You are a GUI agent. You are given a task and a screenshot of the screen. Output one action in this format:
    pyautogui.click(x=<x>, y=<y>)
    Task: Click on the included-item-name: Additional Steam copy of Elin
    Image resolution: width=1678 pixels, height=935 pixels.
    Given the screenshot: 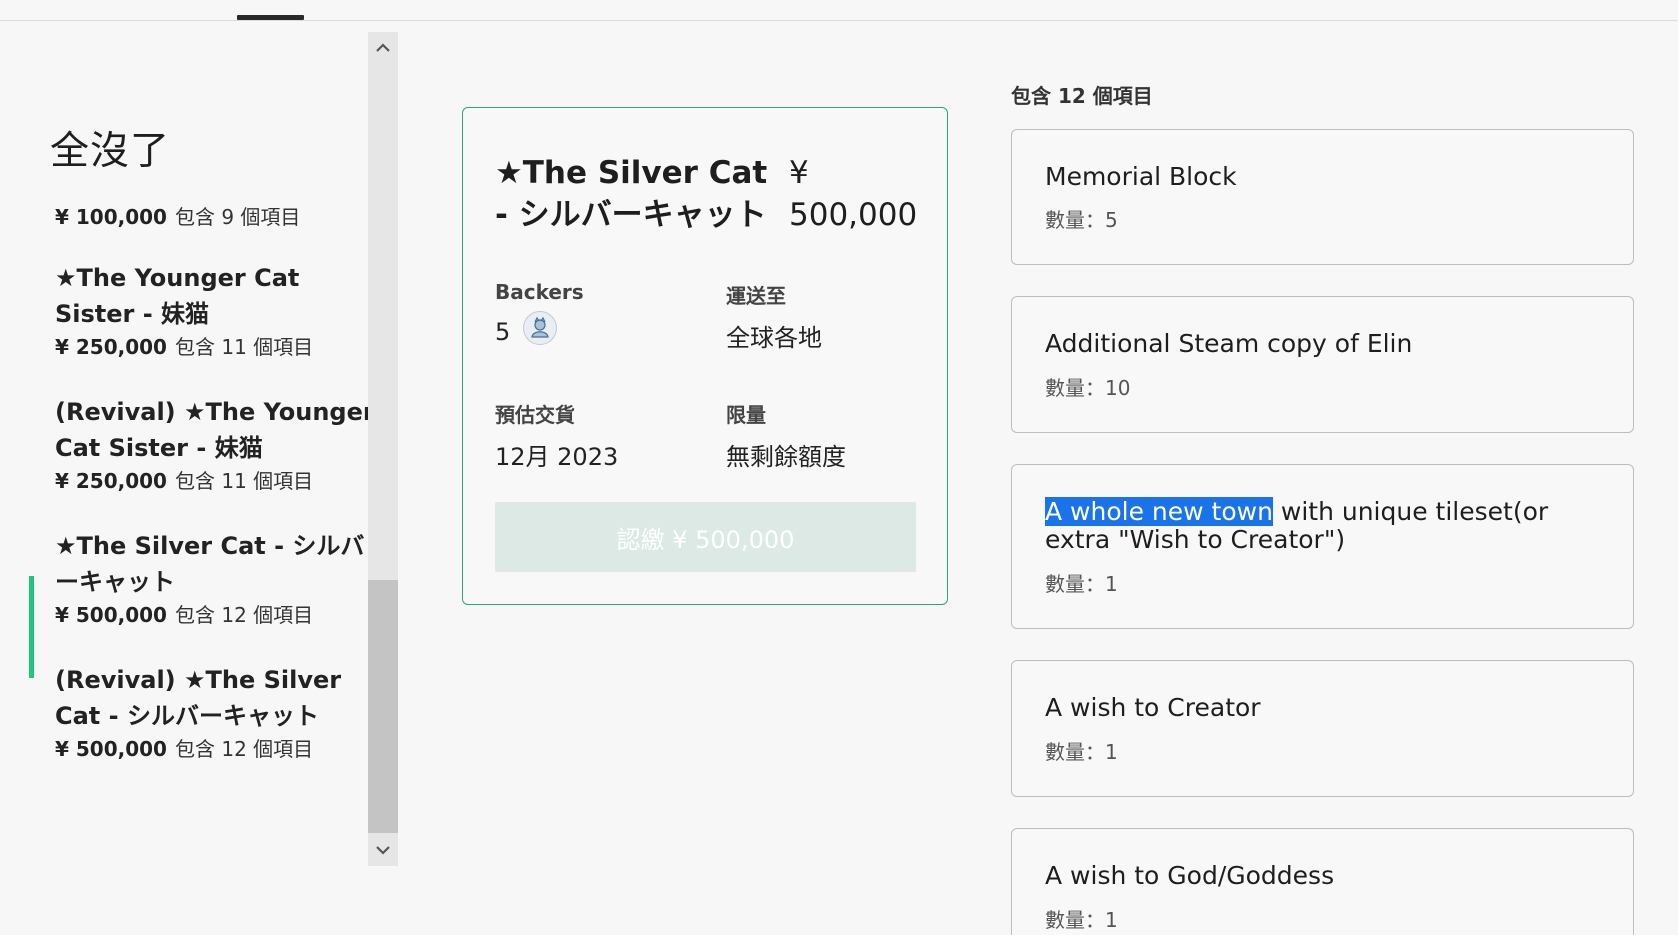 What is the action you would take?
    pyautogui.click(x=1229, y=343)
    